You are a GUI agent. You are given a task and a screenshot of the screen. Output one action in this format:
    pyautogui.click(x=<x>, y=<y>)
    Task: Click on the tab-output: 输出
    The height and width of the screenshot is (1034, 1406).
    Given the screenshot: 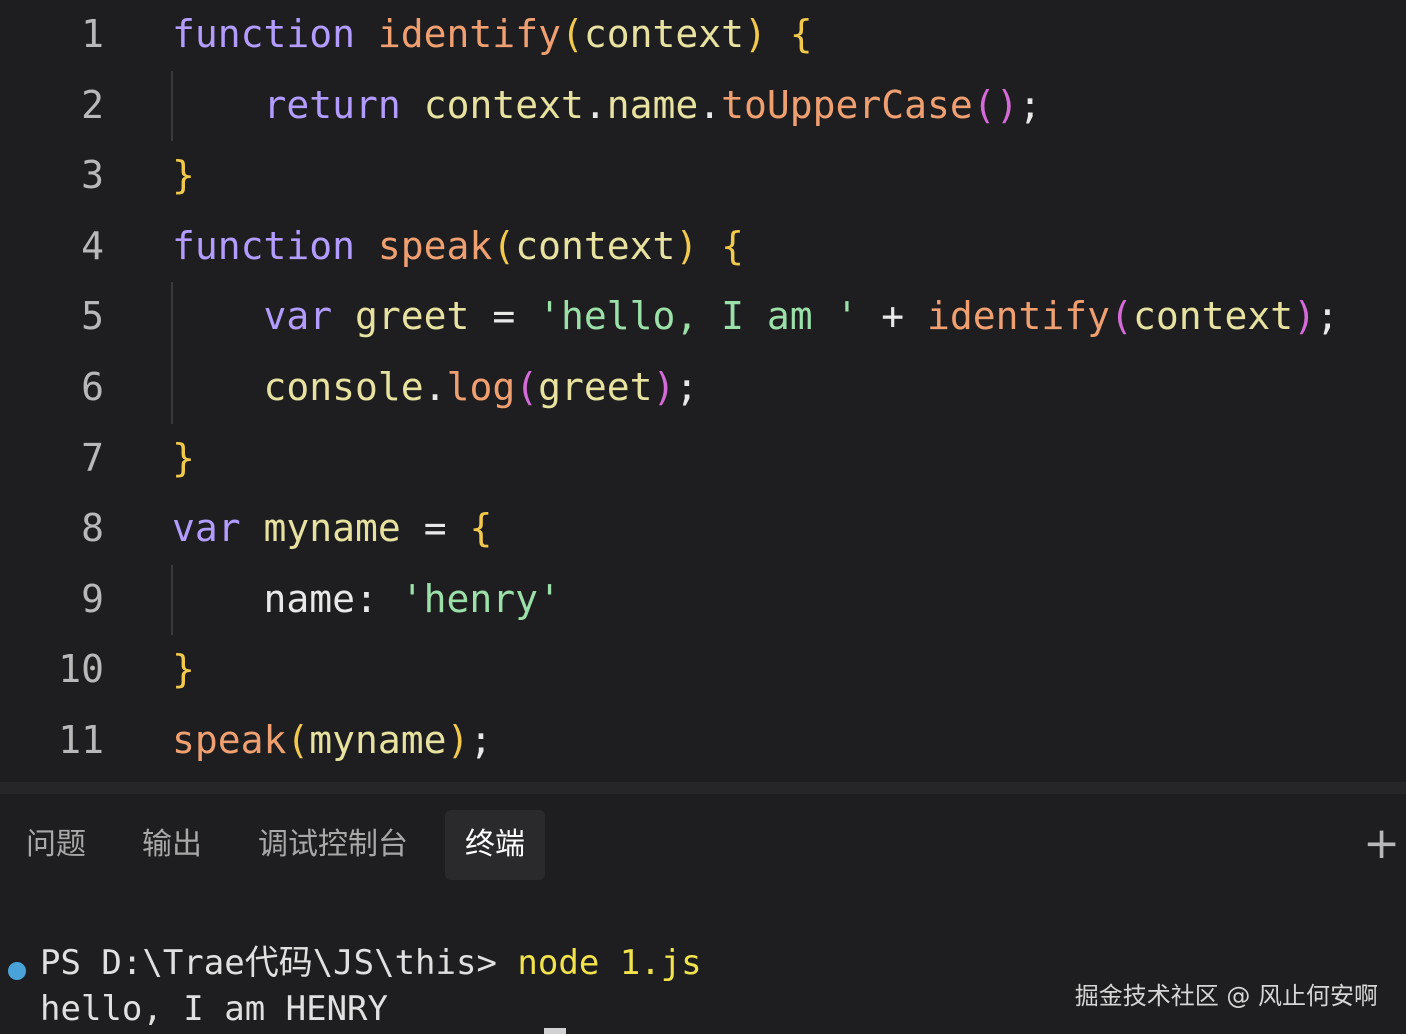 What is the action you would take?
    pyautogui.click(x=172, y=845)
    